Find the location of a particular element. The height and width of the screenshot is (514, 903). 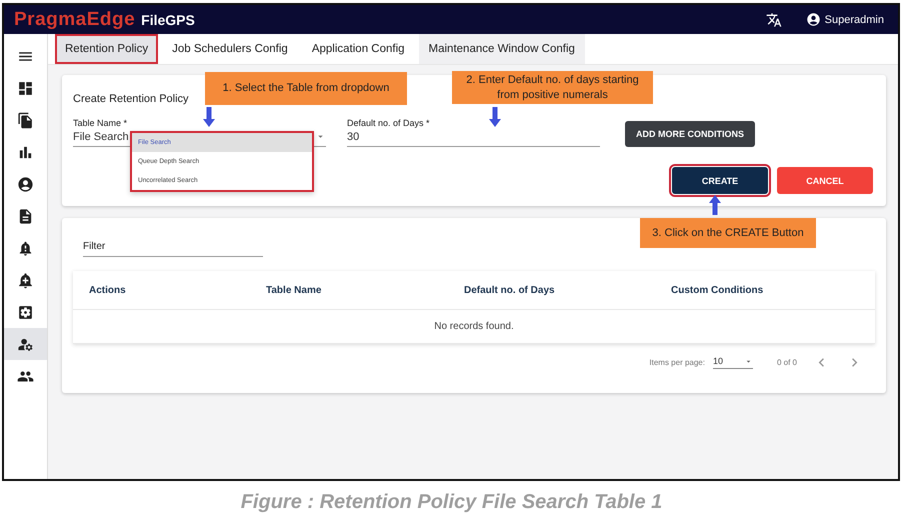

column-header: Table Name is located at coordinates (294, 290).